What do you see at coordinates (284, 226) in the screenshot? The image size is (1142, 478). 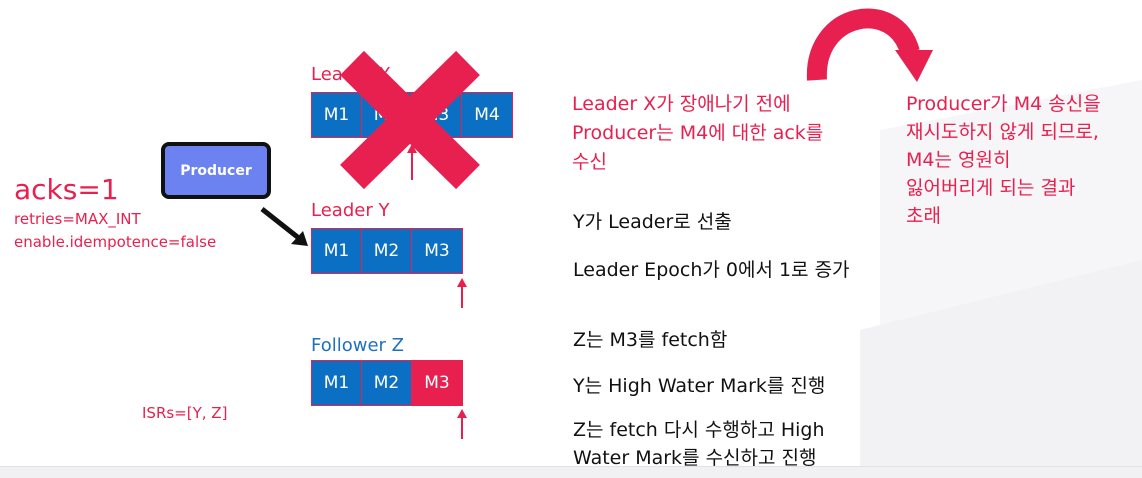 I see `arrow-icon` at bounding box center [284, 226].